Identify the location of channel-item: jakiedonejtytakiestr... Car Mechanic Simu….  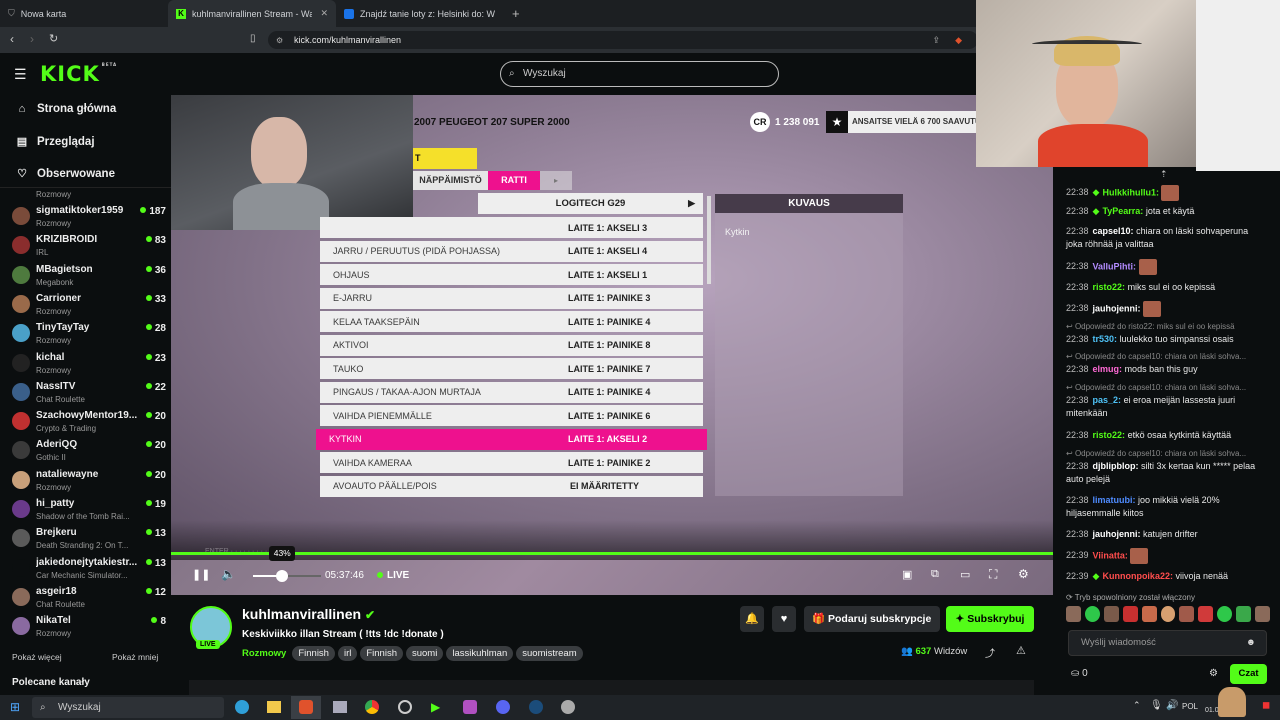
(87, 570).